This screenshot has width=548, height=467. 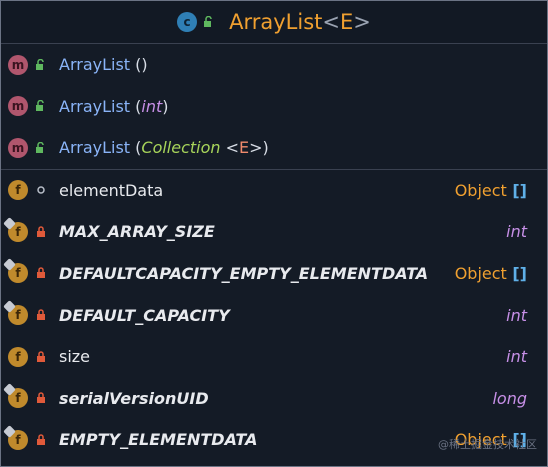 I want to click on constructor-item: m ArrayList (Collection <E>), so click(x=274, y=148).